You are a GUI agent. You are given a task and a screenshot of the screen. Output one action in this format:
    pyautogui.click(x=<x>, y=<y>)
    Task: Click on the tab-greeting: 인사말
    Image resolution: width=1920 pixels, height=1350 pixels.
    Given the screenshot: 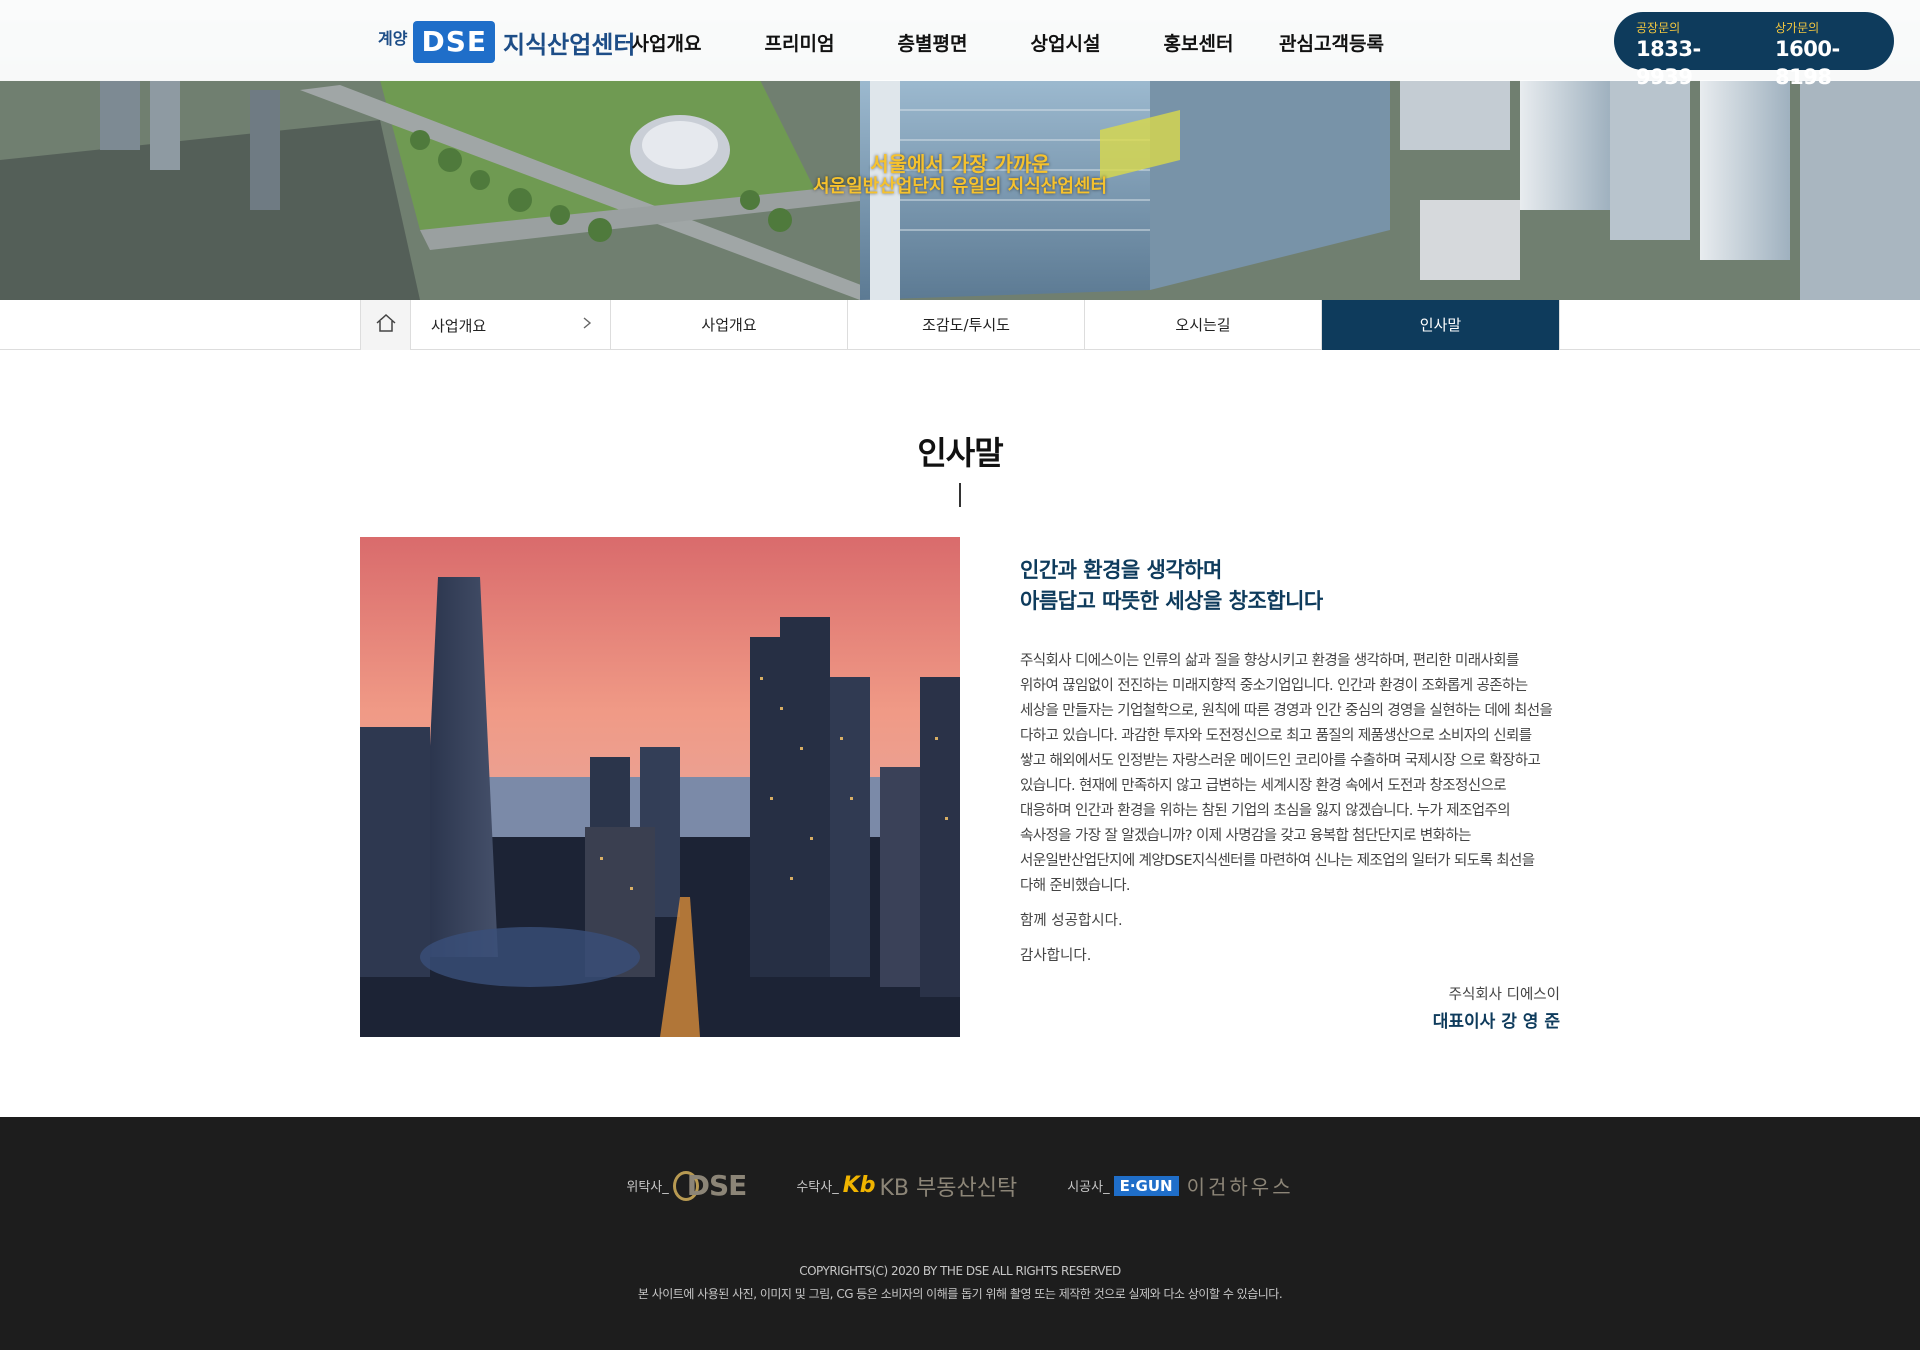 What is the action you would take?
    pyautogui.click(x=1441, y=325)
    